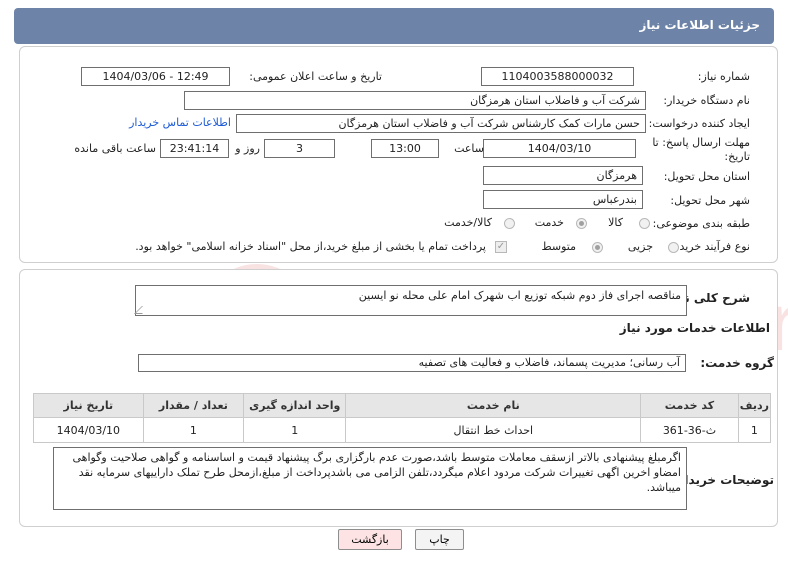 This screenshot has height=566, width=788. I want to click on requester-label: ایجاد کننده درخواست:, so click(699, 123).